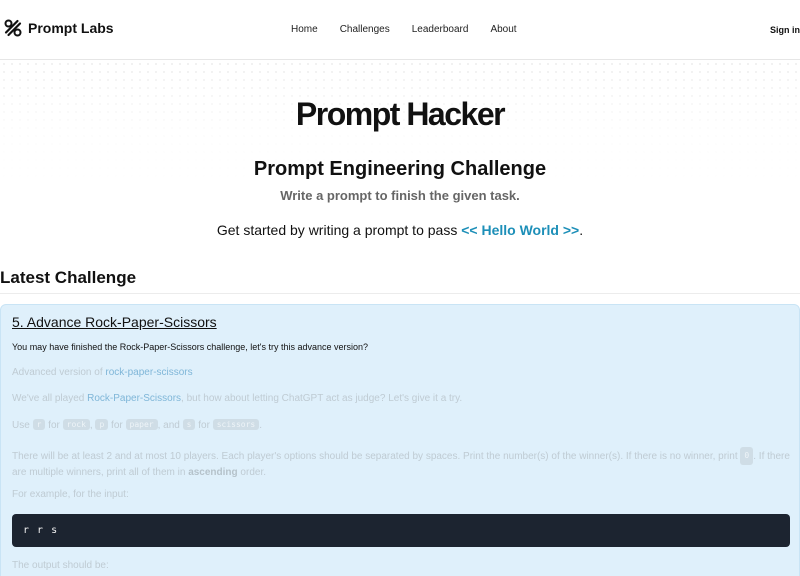  I want to click on brand-link: Prompt Labs, so click(59, 28).